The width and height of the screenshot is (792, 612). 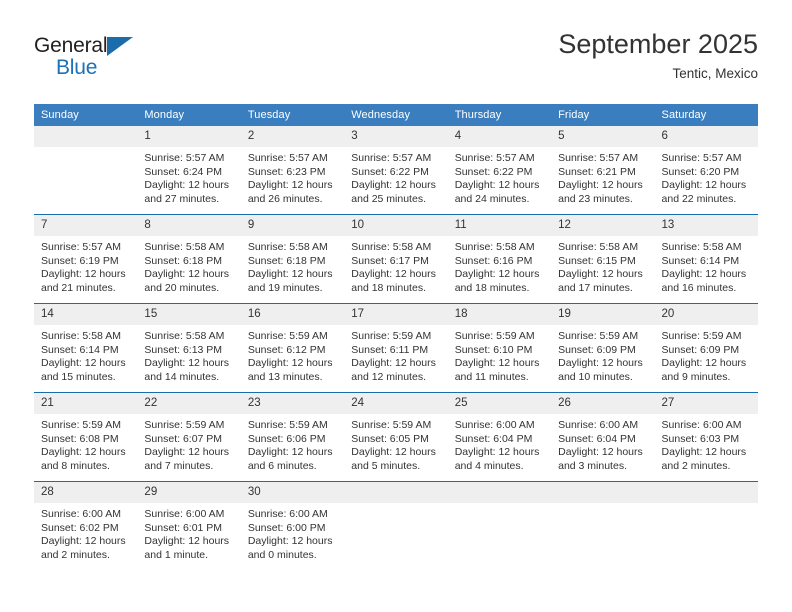 What do you see at coordinates (183, 260) in the screenshot?
I see `sunset-text: Sunset: 6:18 PM` at bounding box center [183, 260].